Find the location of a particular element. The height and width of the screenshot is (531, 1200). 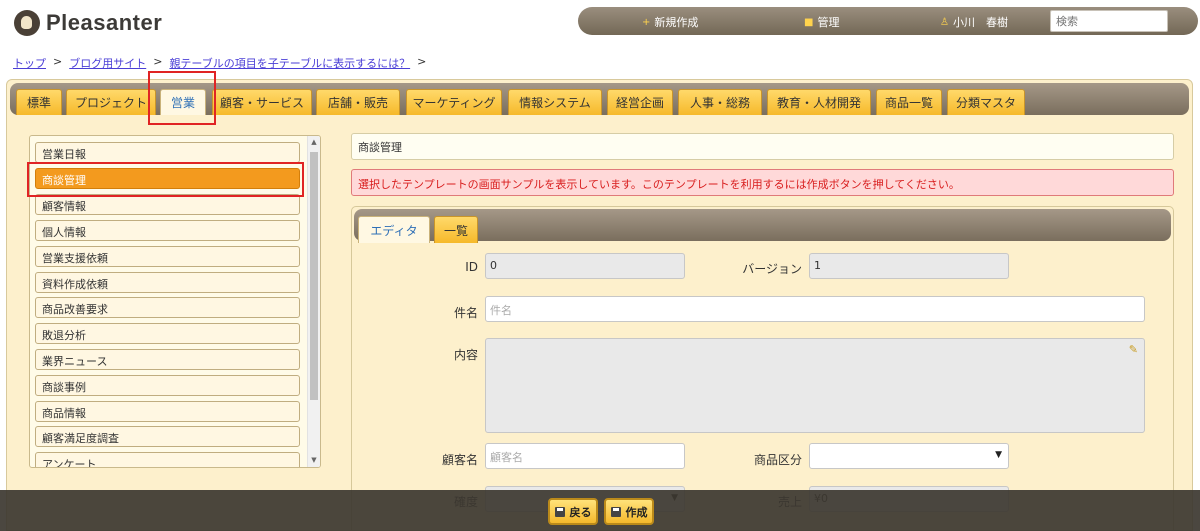

list-item: 商談事例 is located at coordinates (167, 385).